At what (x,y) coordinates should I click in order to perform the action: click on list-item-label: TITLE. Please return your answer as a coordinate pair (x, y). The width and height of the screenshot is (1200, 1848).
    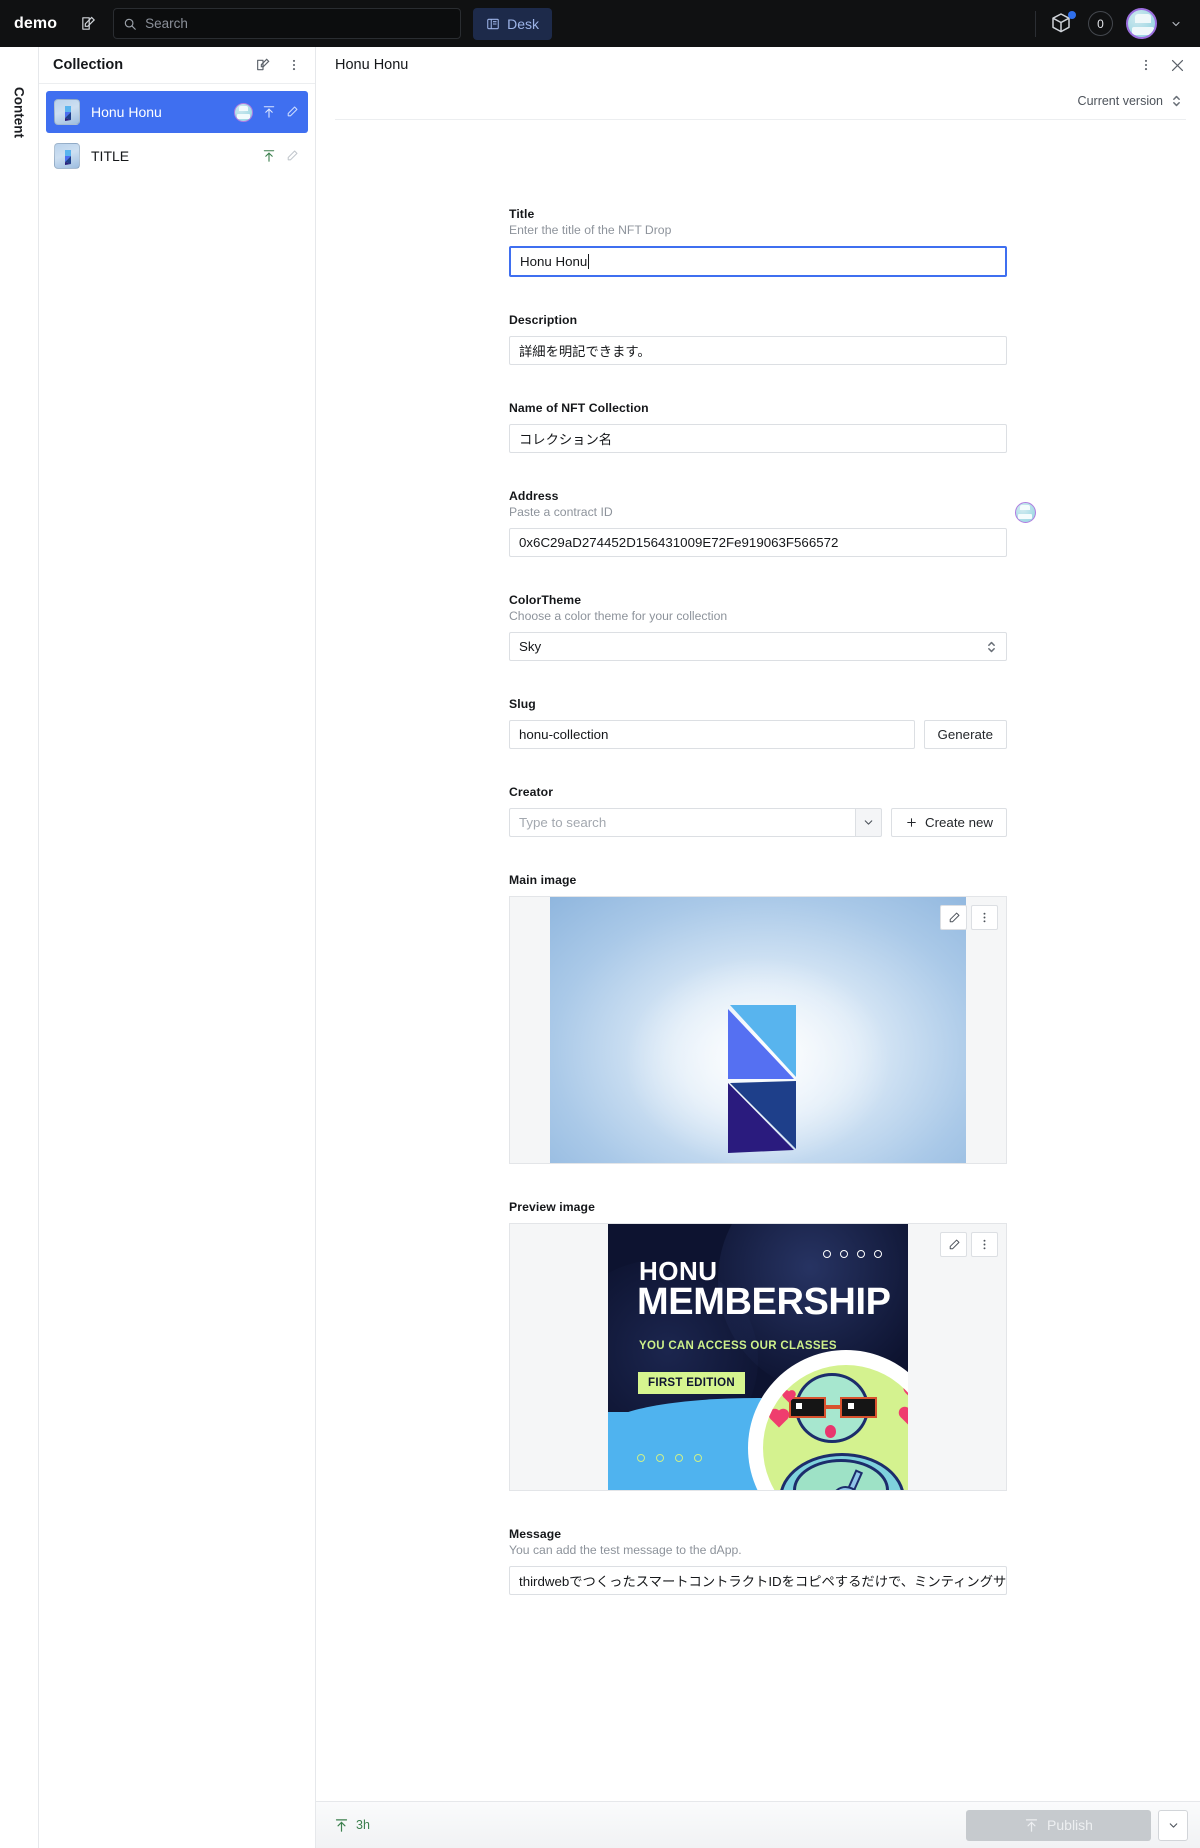
    Looking at the image, I should click on (110, 156).